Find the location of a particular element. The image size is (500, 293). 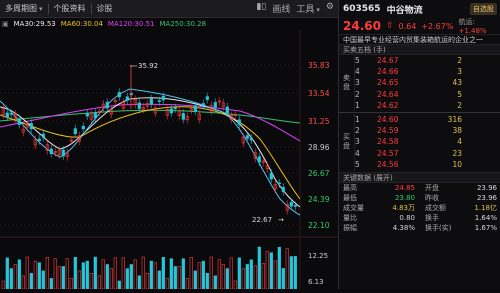

price-tick: 24.39 is located at coordinates (319, 199).